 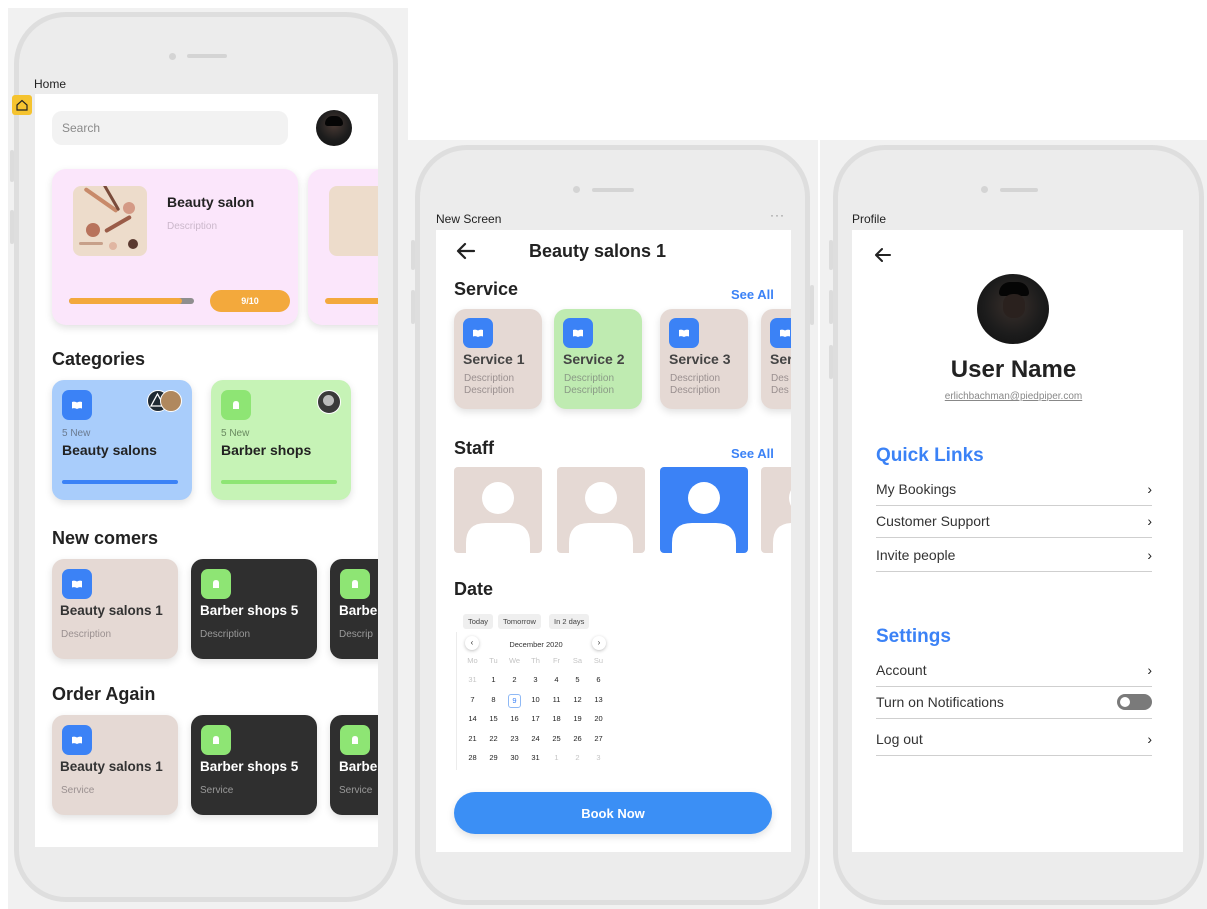 I want to click on service-see-all-link: See All, so click(x=752, y=294).